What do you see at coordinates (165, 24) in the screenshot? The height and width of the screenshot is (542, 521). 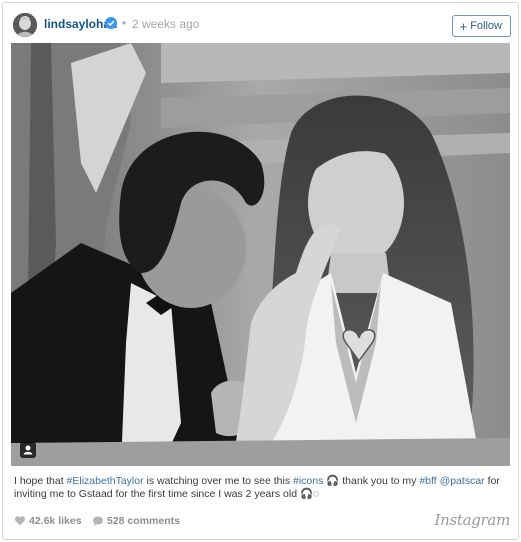 I see `timestamp: 2 weeks ago` at bounding box center [165, 24].